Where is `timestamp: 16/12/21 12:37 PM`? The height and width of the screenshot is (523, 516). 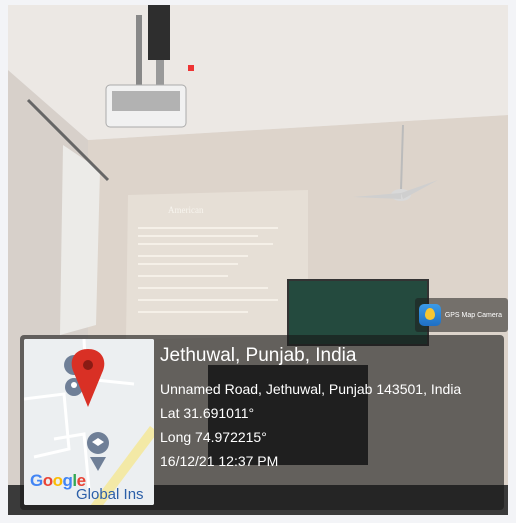 timestamp: 16/12/21 12:37 PM is located at coordinates (219, 461).